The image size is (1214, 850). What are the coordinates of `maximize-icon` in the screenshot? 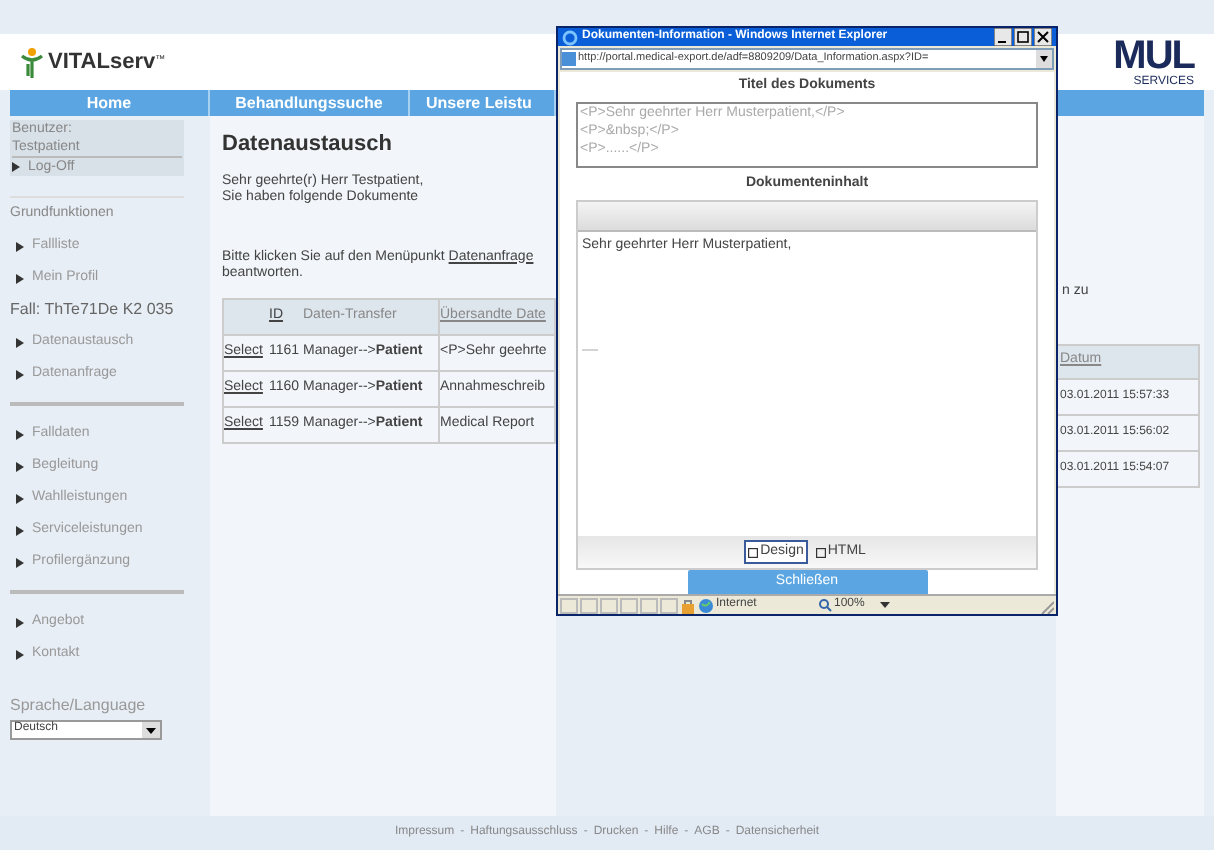 It's located at (1023, 37).